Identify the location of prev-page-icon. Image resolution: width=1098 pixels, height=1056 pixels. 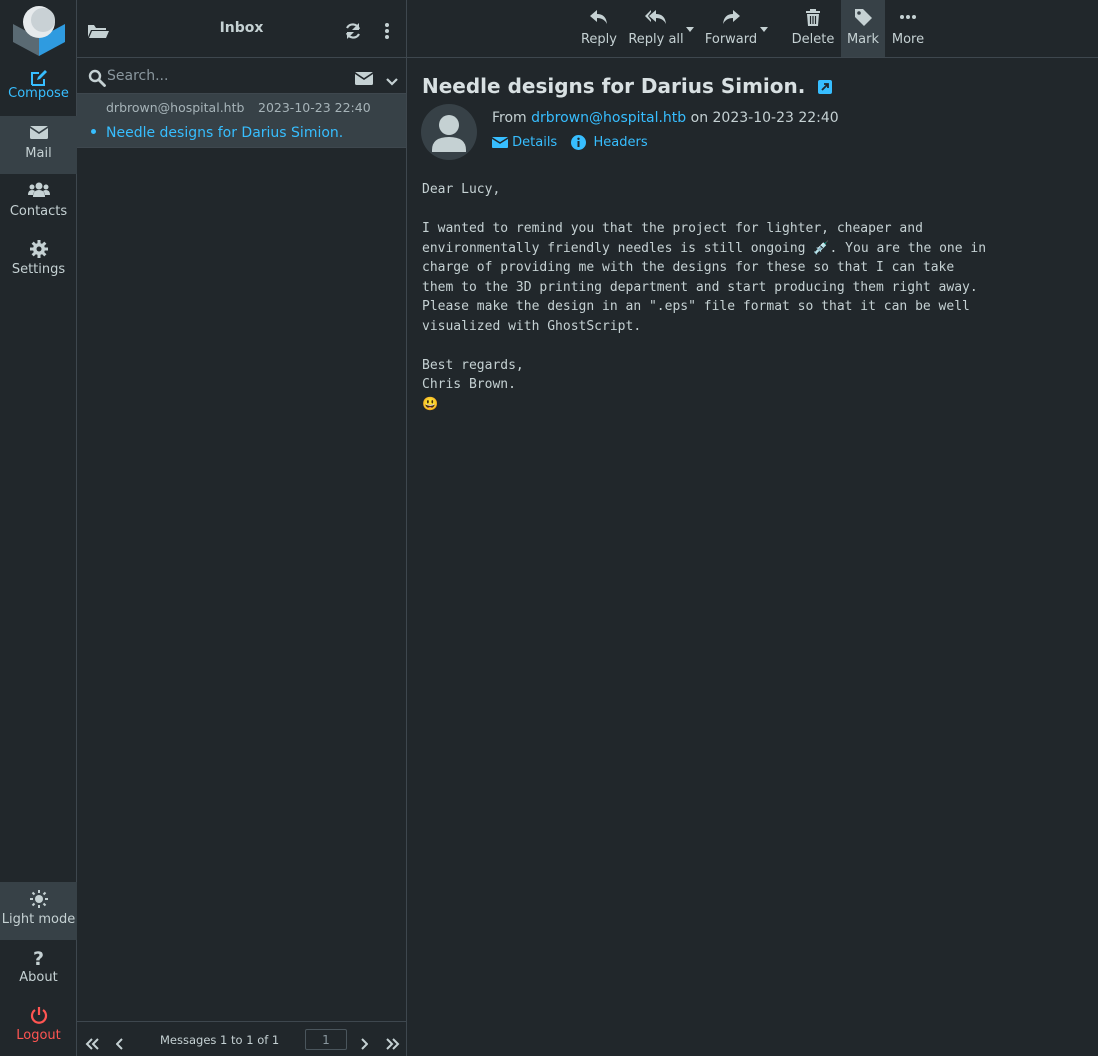
(120, 1042).